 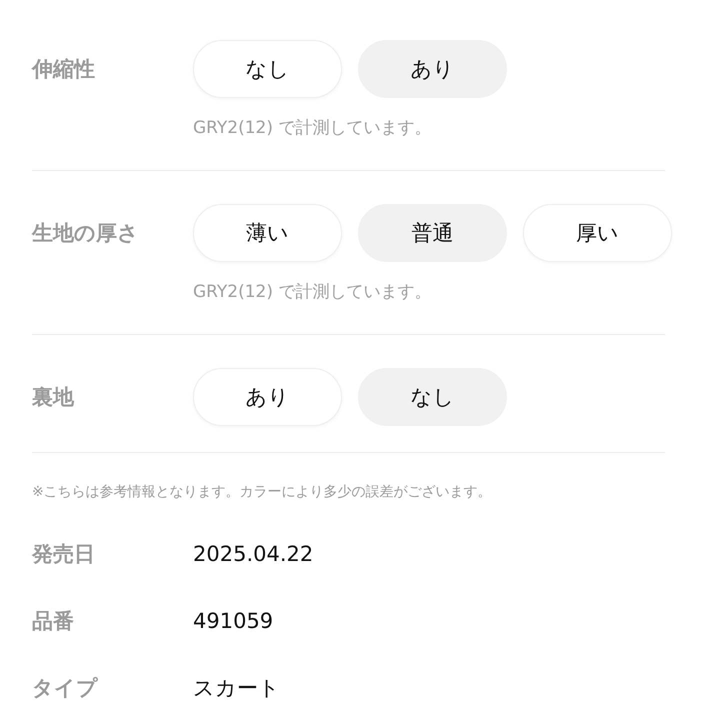 I want to click on disclaimer-text: ※こちらは参考情報となります。カラーにより多少の誤差がございます。, so click(x=262, y=492).